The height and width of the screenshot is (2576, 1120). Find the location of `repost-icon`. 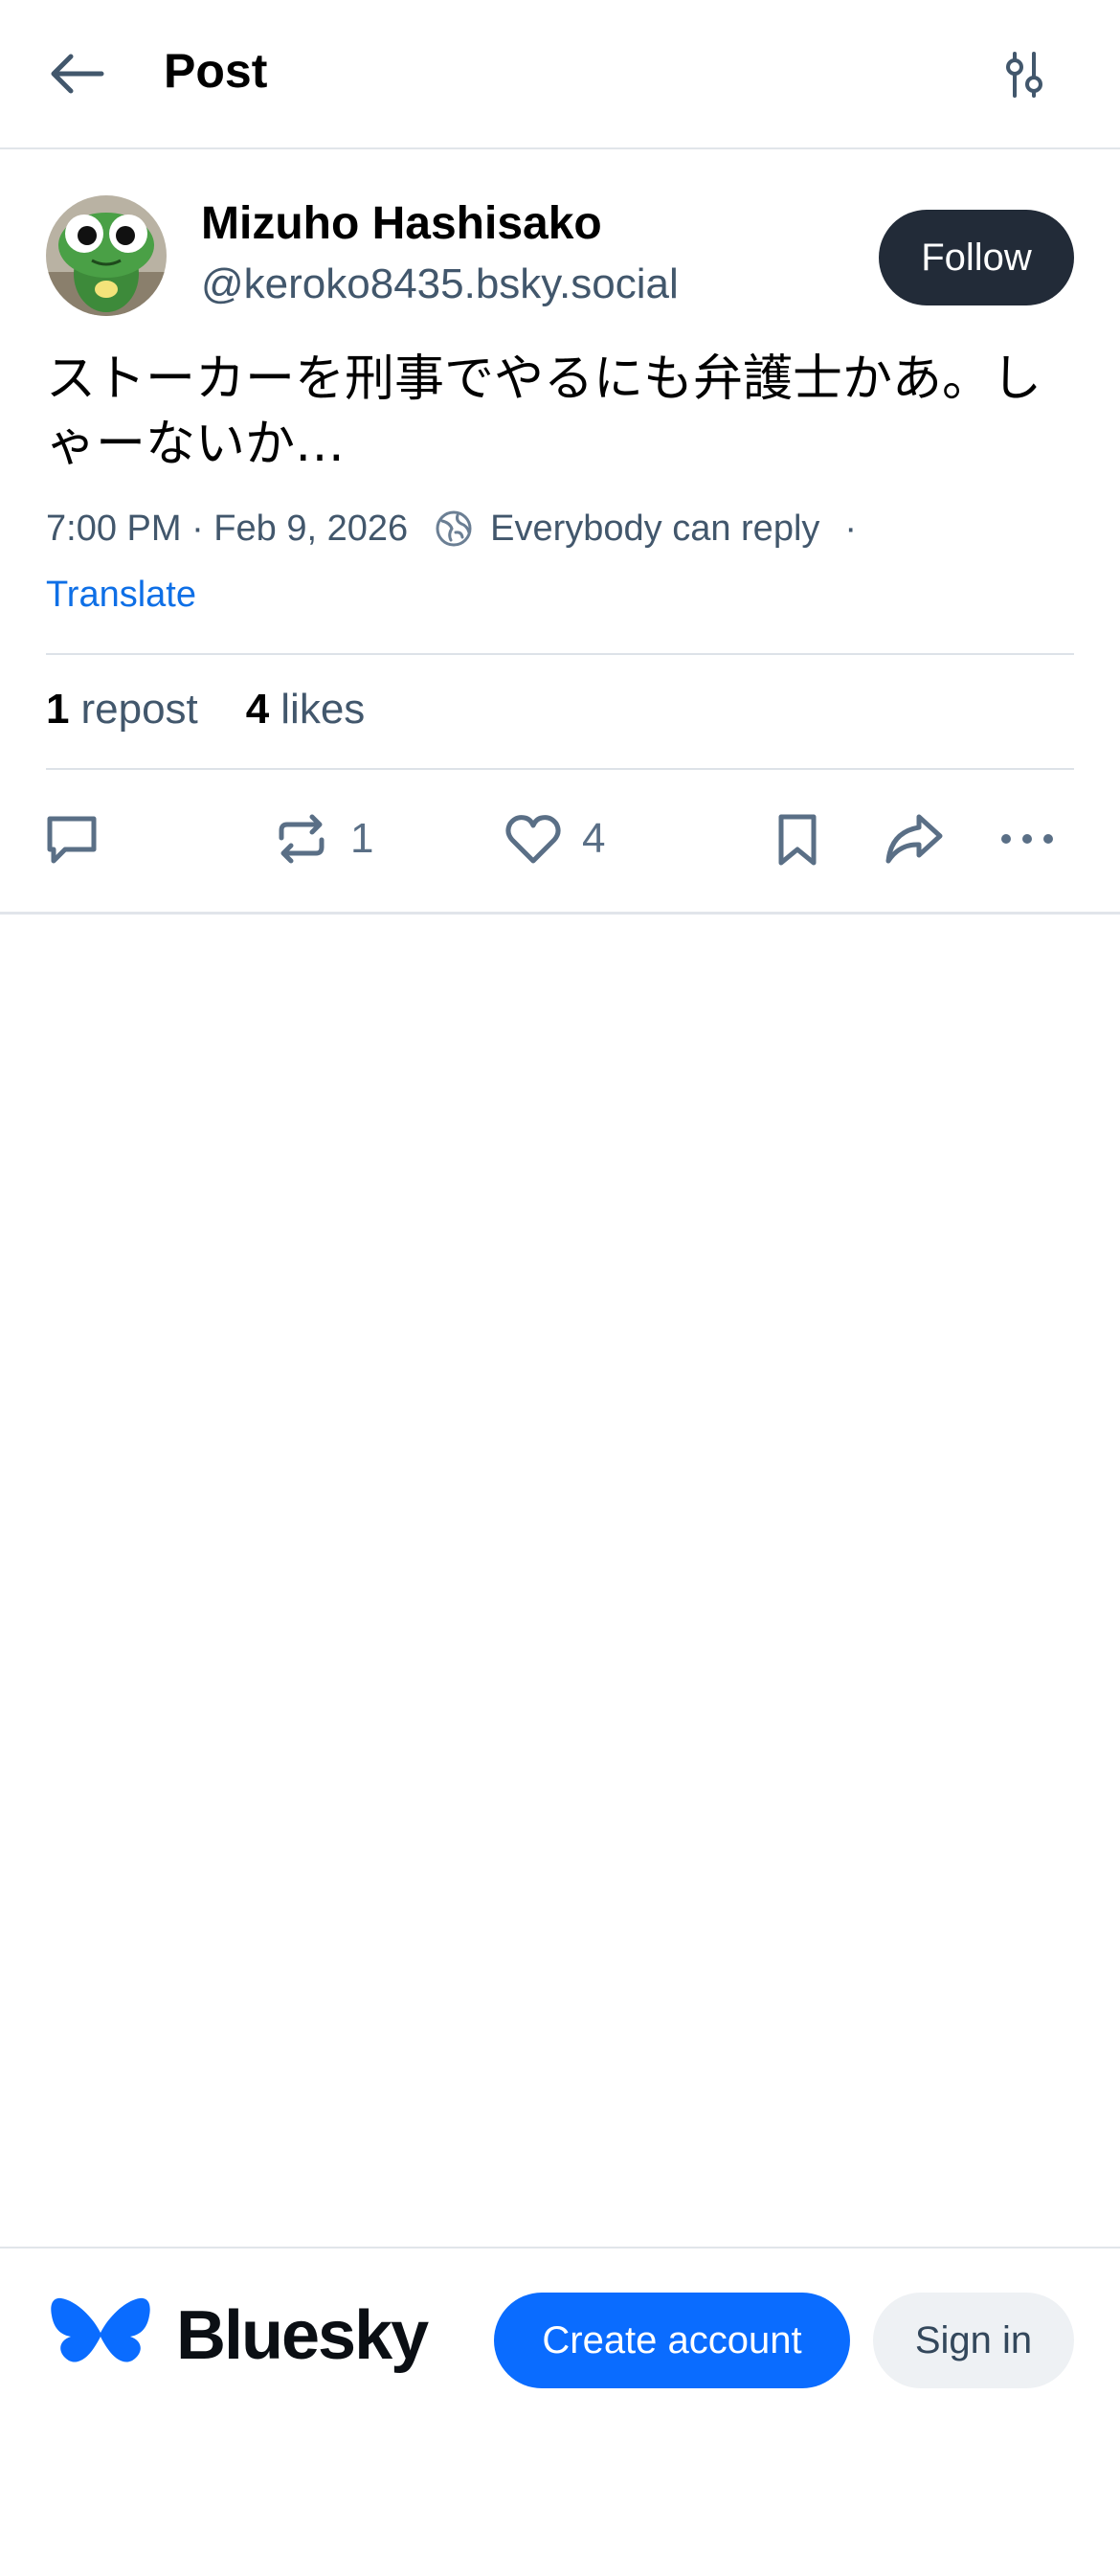

repost-icon is located at coordinates (302, 839).